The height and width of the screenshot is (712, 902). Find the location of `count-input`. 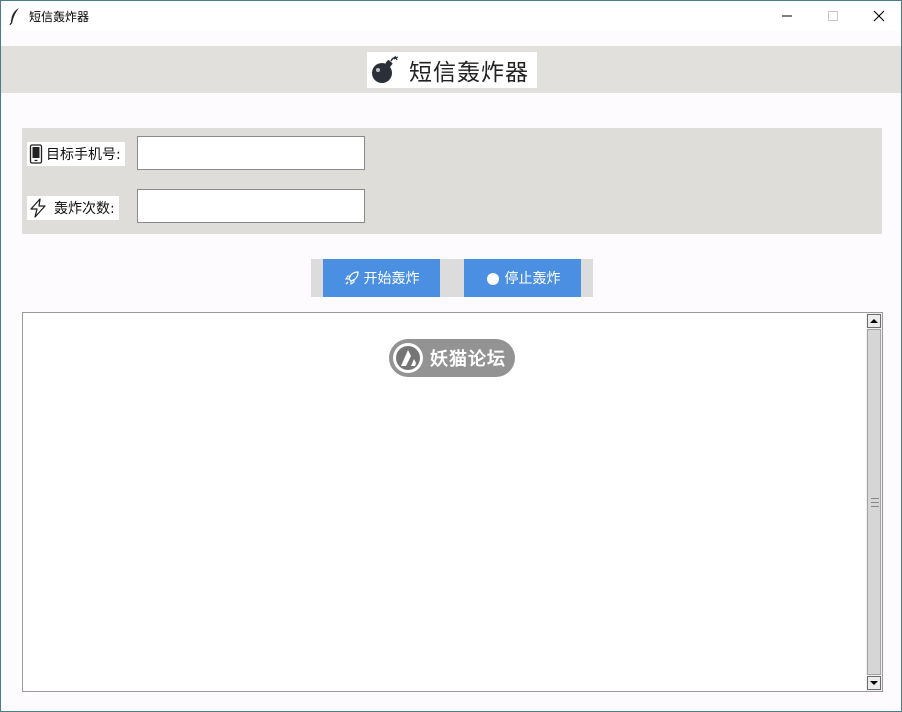

count-input is located at coordinates (251, 206).